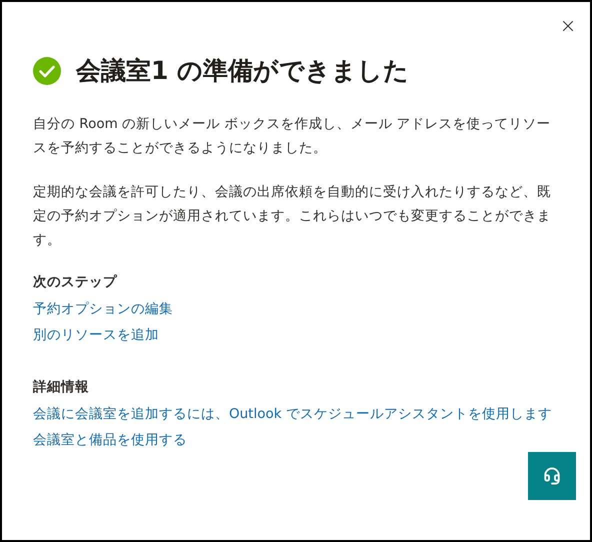 This screenshot has height=542, width=592. I want to click on help-button, so click(552, 476).